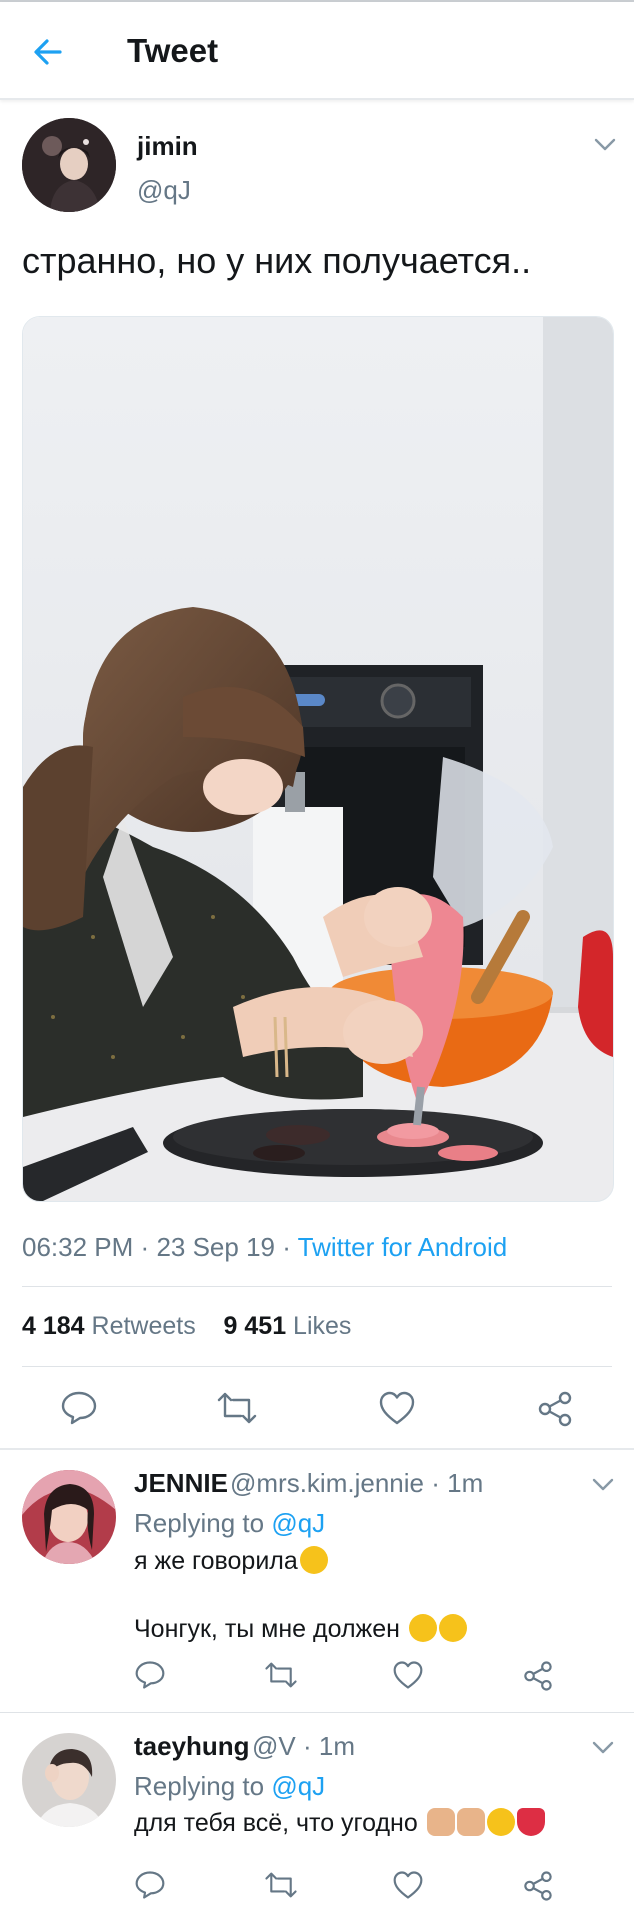  Describe the element at coordinates (277, 260) in the screenshot. I see `tweet-text: странно, но у них получается..` at that location.